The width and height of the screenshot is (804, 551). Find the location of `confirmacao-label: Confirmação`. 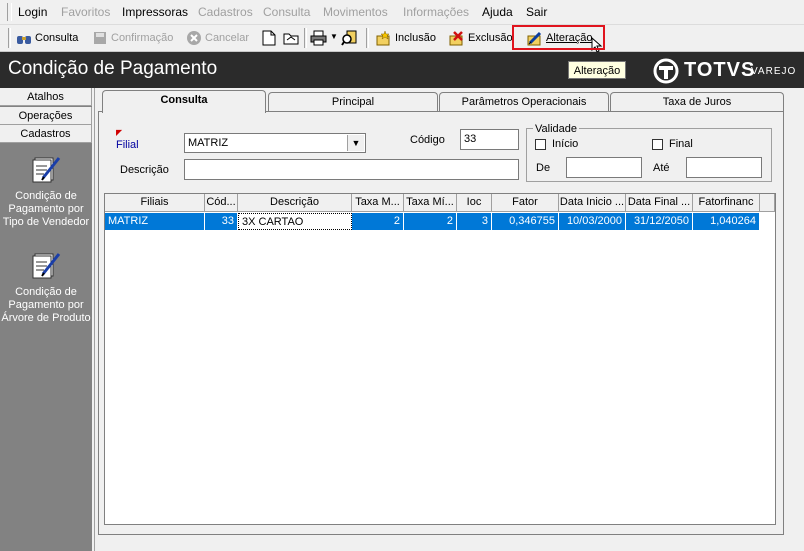

confirmacao-label: Confirmação is located at coordinates (142, 38).